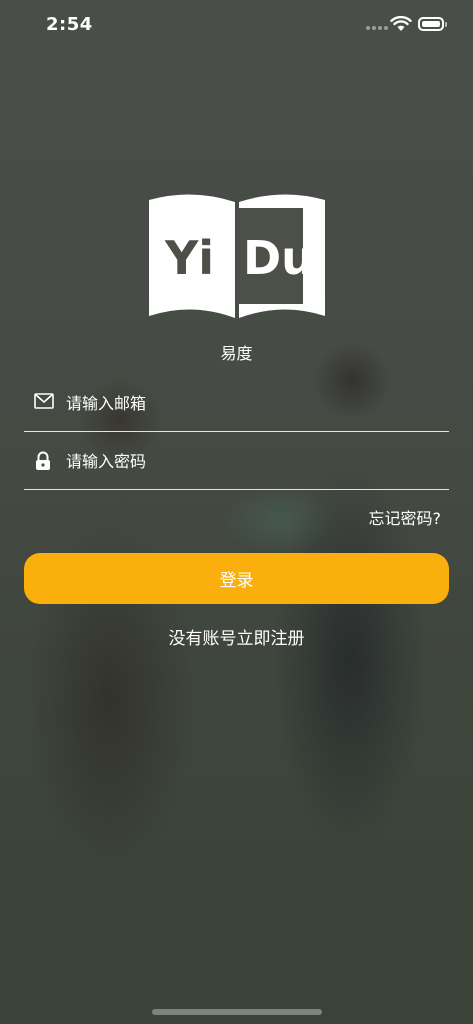  Describe the element at coordinates (405, 517) in the screenshot. I see `forgot-password-link: 忘记密码?` at that location.